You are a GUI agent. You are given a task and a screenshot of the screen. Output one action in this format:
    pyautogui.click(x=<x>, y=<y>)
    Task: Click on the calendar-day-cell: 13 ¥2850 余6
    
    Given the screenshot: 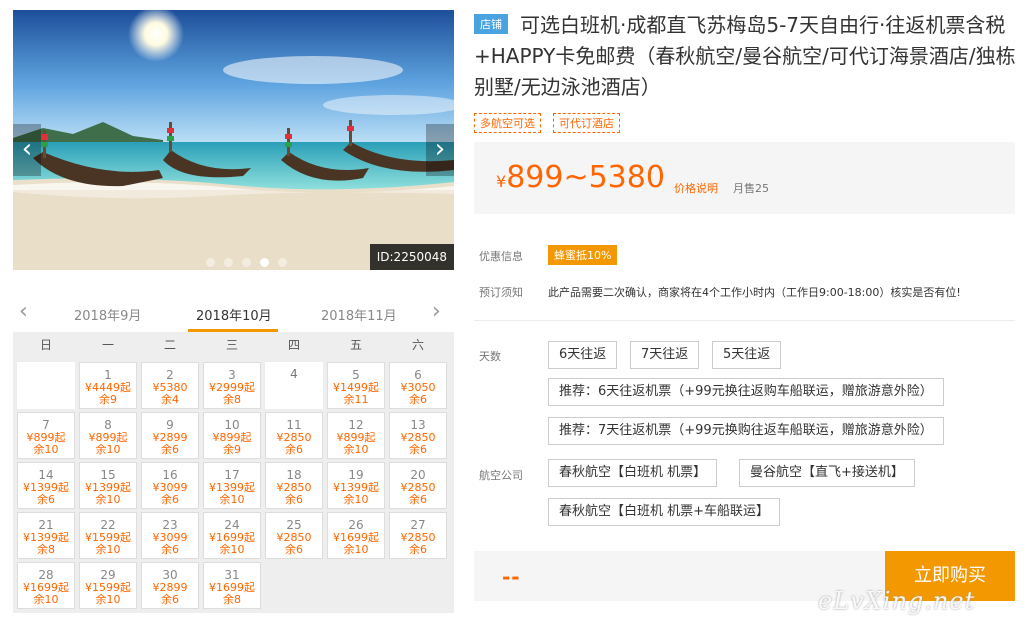 What is the action you would take?
    pyautogui.click(x=418, y=435)
    